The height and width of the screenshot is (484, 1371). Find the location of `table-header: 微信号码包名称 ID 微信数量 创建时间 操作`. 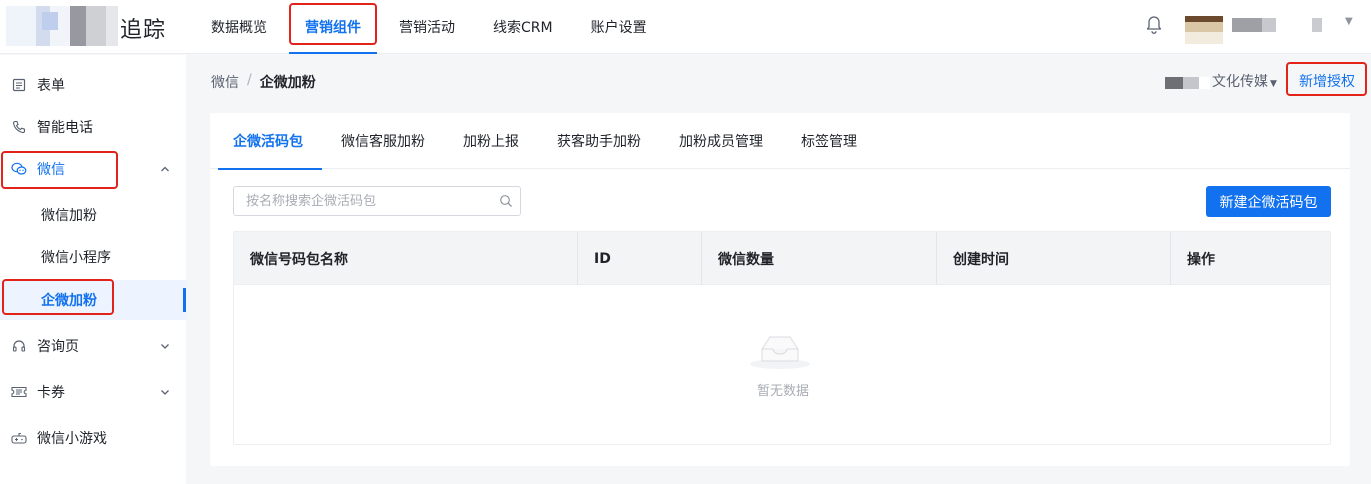

table-header: 微信号码包名称 ID 微信数量 创建时间 操作 is located at coordinates (782, 258).